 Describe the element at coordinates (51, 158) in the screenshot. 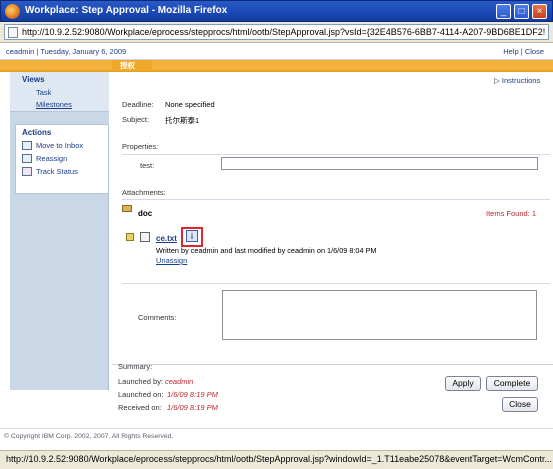

I see `action-reassign: Reassign` at that location.